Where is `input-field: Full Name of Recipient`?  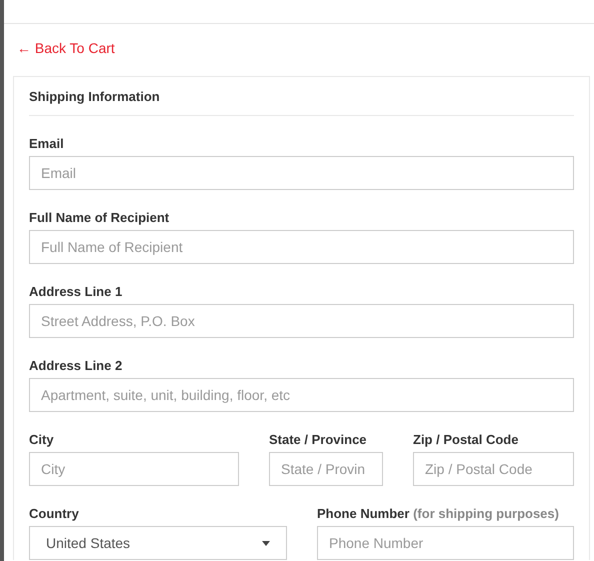
input-field: Full Name of Recipient is located at coordinates (301, 247).